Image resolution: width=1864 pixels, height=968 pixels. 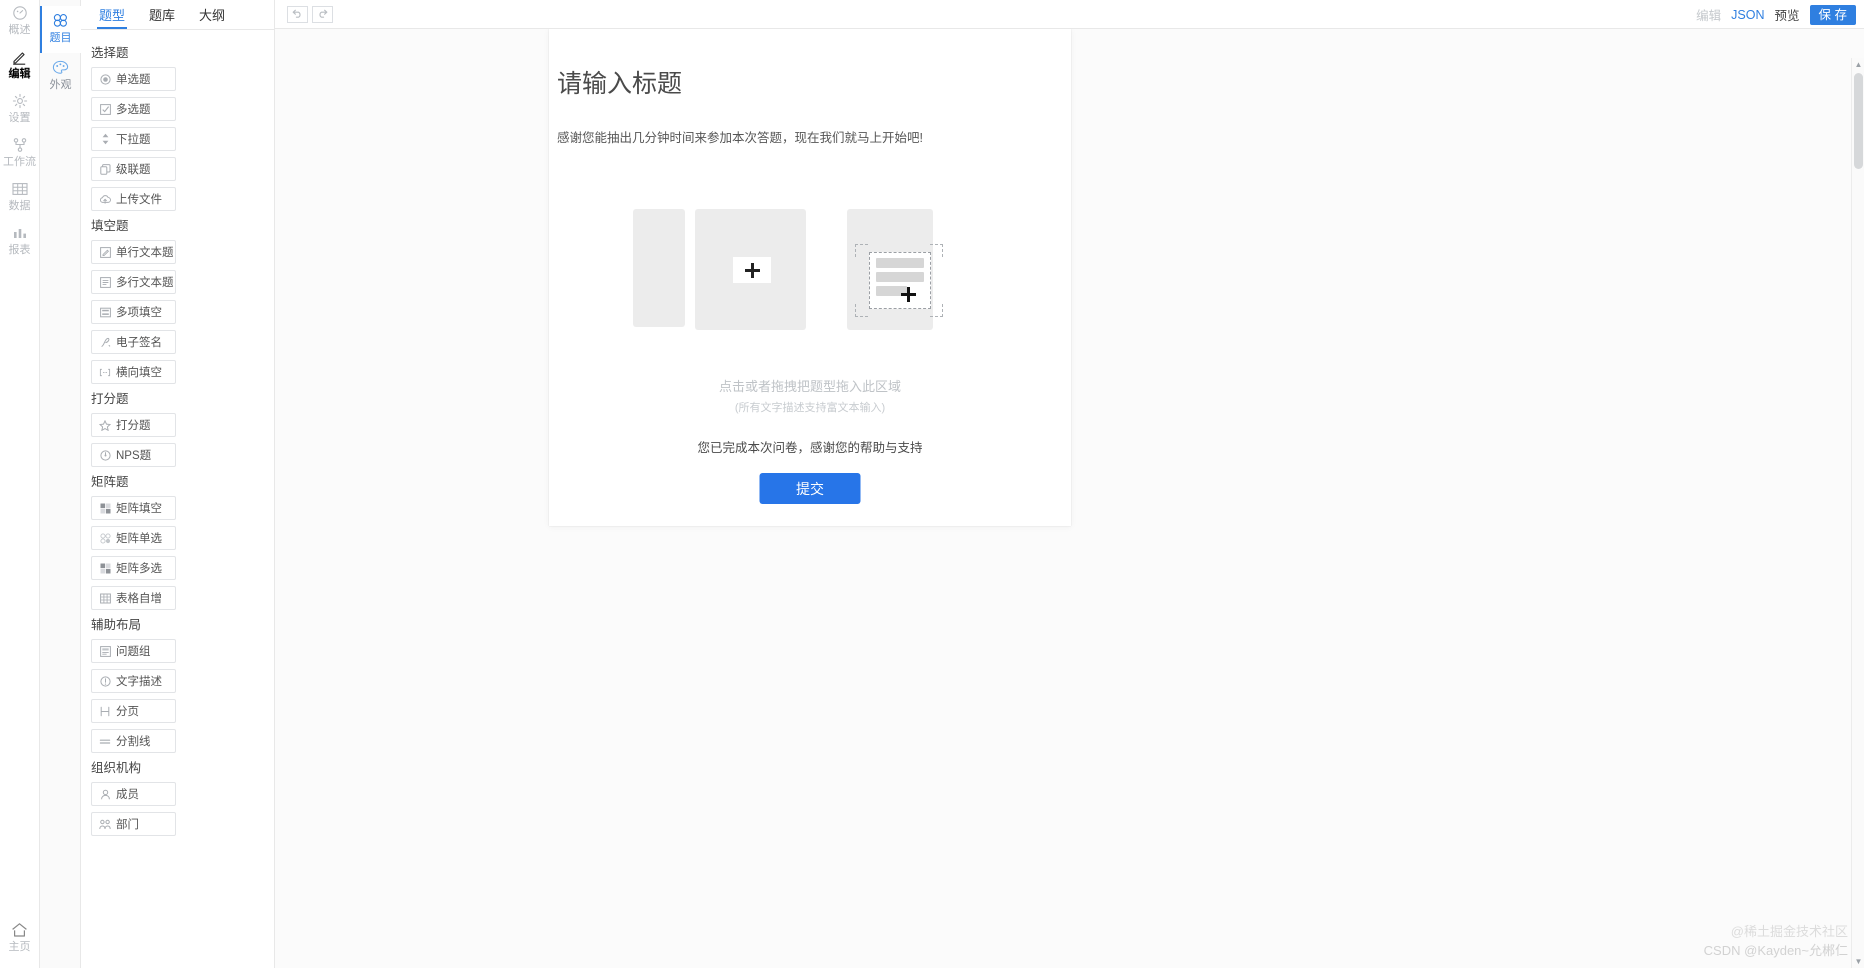 What do you see at coordinates (105, 252) in the screenshot?
I see `edit-square-icon` at bounding box center [105, 252].